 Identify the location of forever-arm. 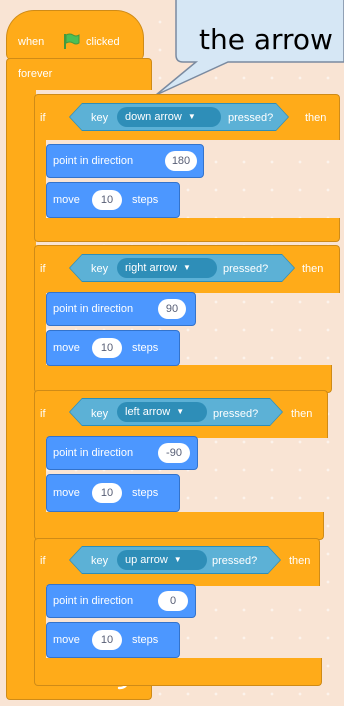
(21, 380).